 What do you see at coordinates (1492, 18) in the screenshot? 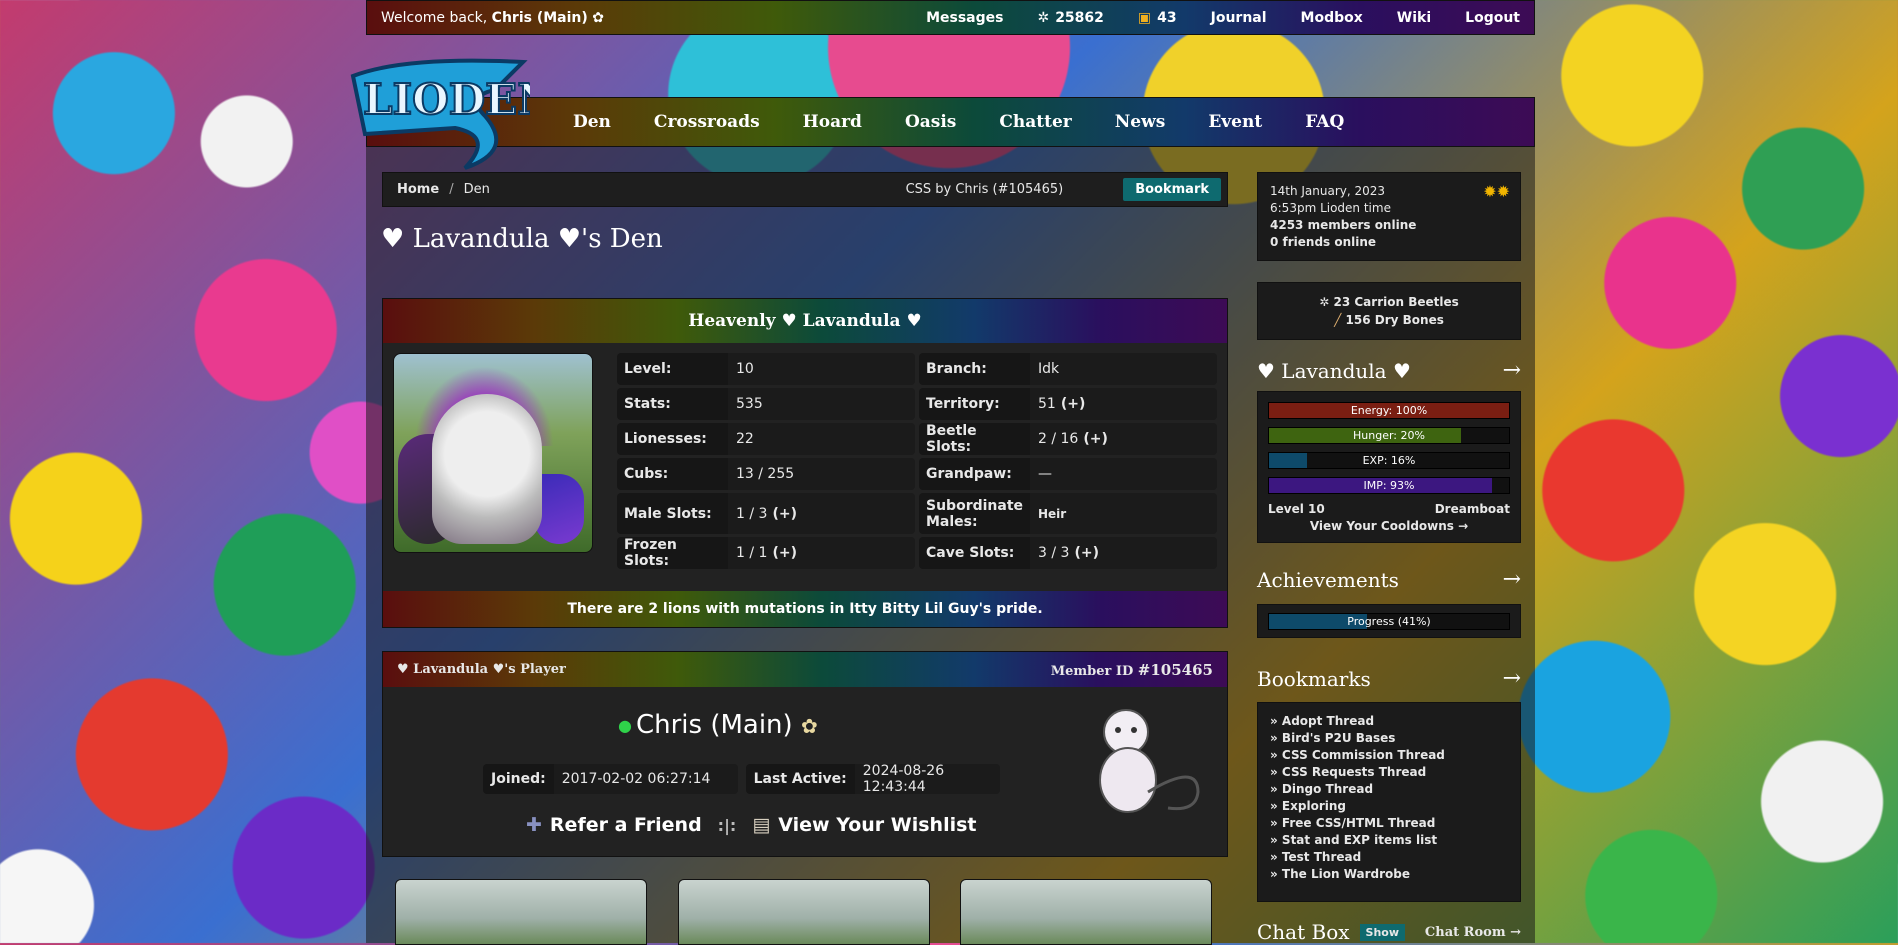
I see `logout-link: Logout` at bounding box center [1492, 18].